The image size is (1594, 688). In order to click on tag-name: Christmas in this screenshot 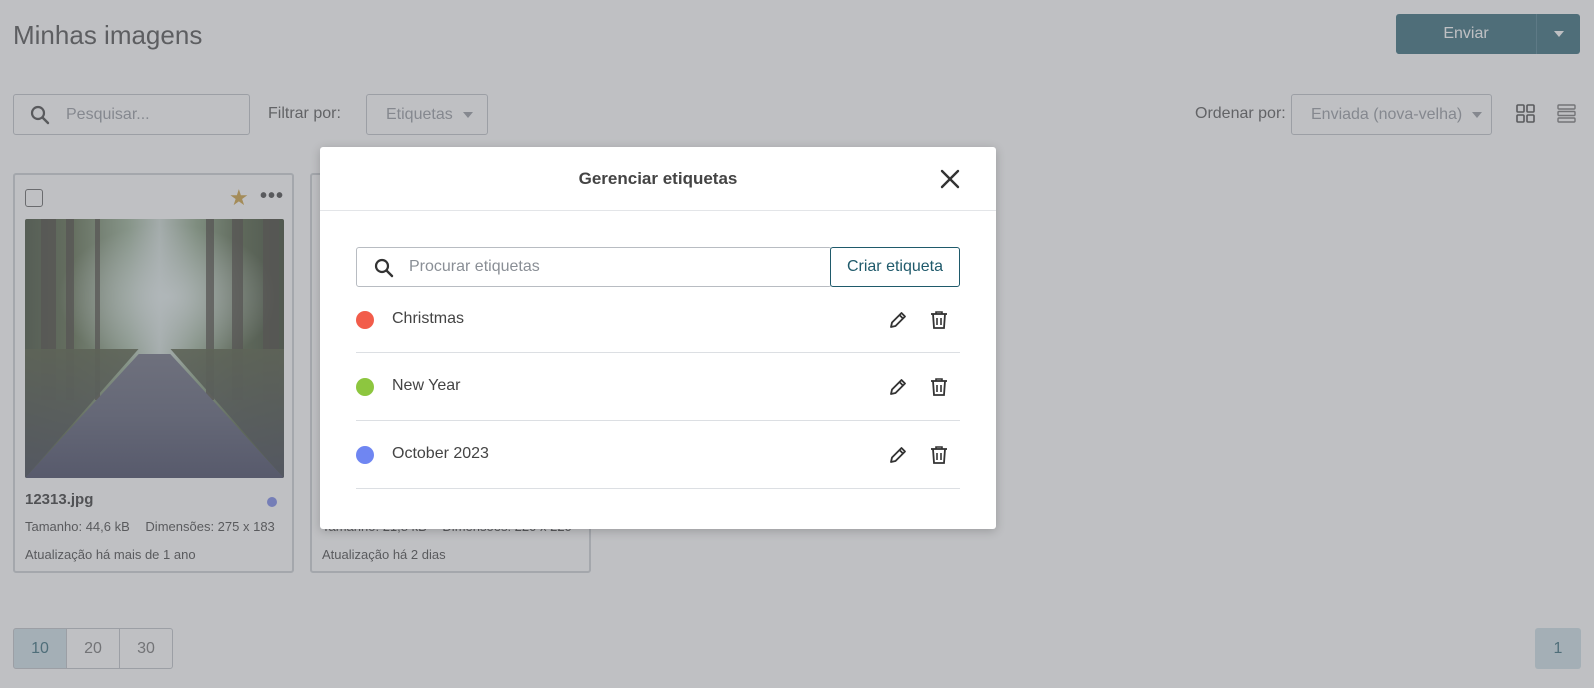, I will do `click(428, 318)`.